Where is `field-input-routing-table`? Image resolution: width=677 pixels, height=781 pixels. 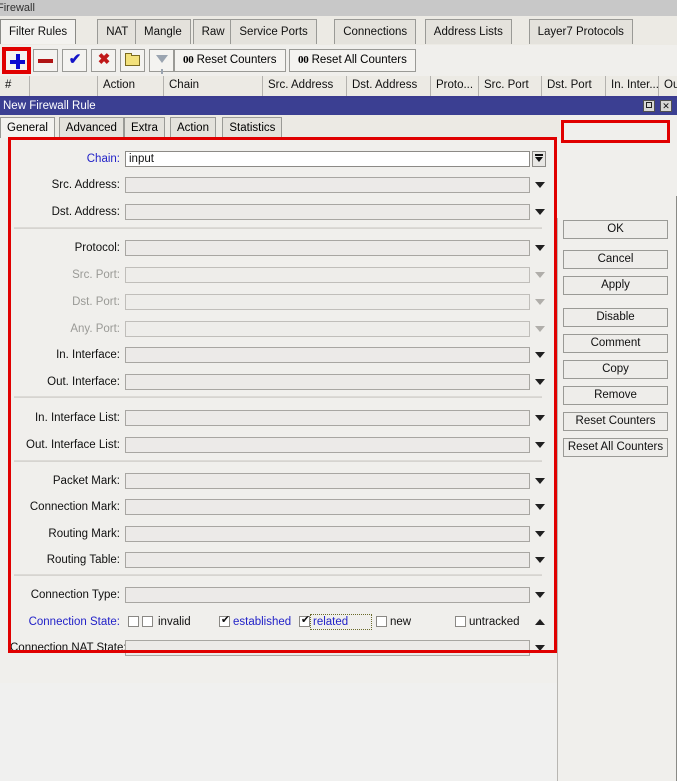
field-input-routing-table is located at coordinates (327, 560).